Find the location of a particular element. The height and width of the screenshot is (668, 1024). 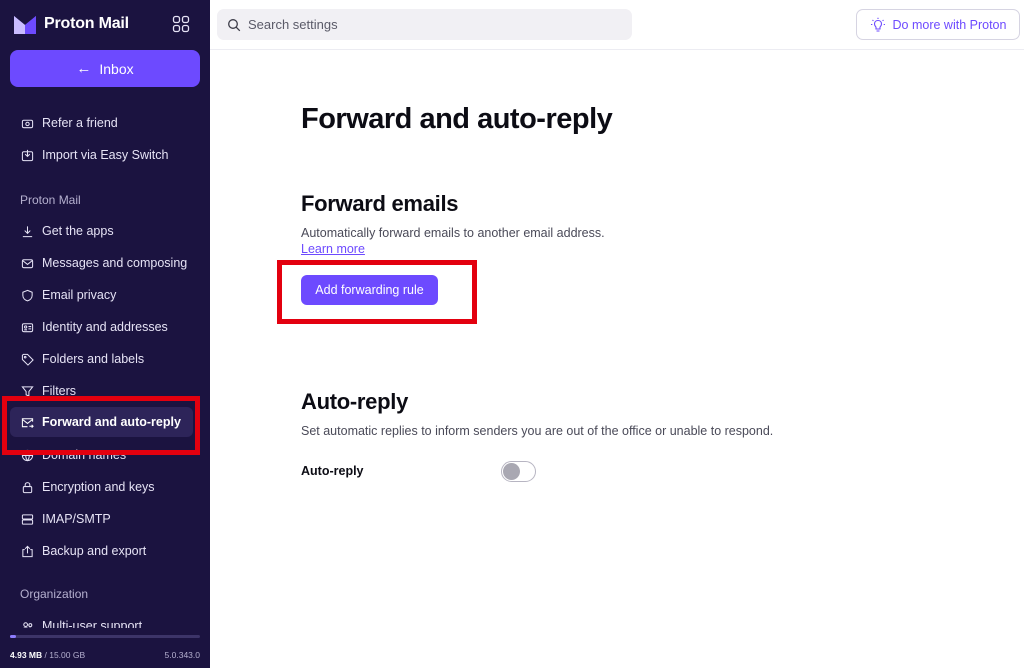

auto-reply-heading: Auto-reply is located at coordinates (355, 401).